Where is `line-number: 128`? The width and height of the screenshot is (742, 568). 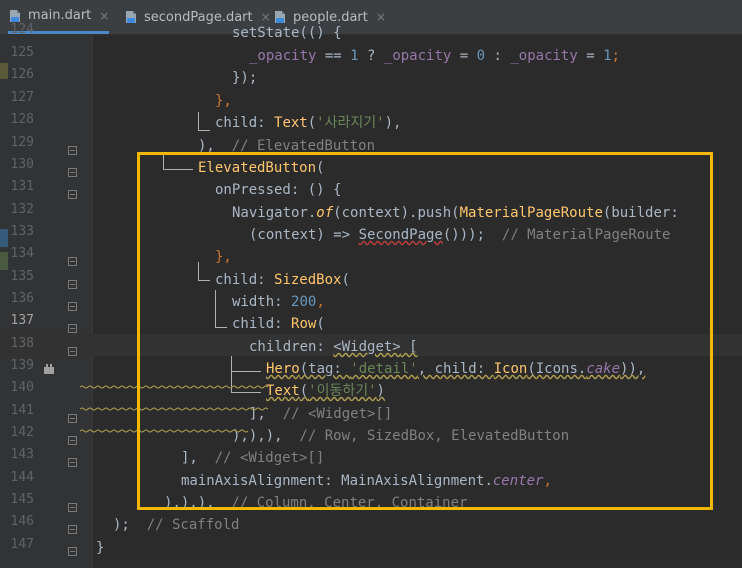 line-number: 128 is located at coordinates (22, 119).